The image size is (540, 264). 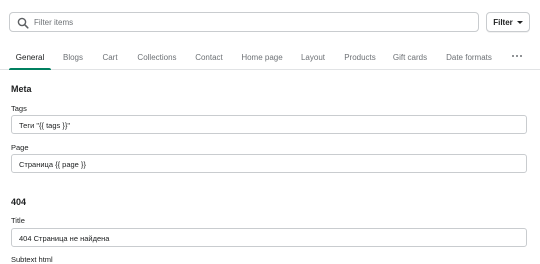 I want to click on search-icon, so click(x=23, y=23).